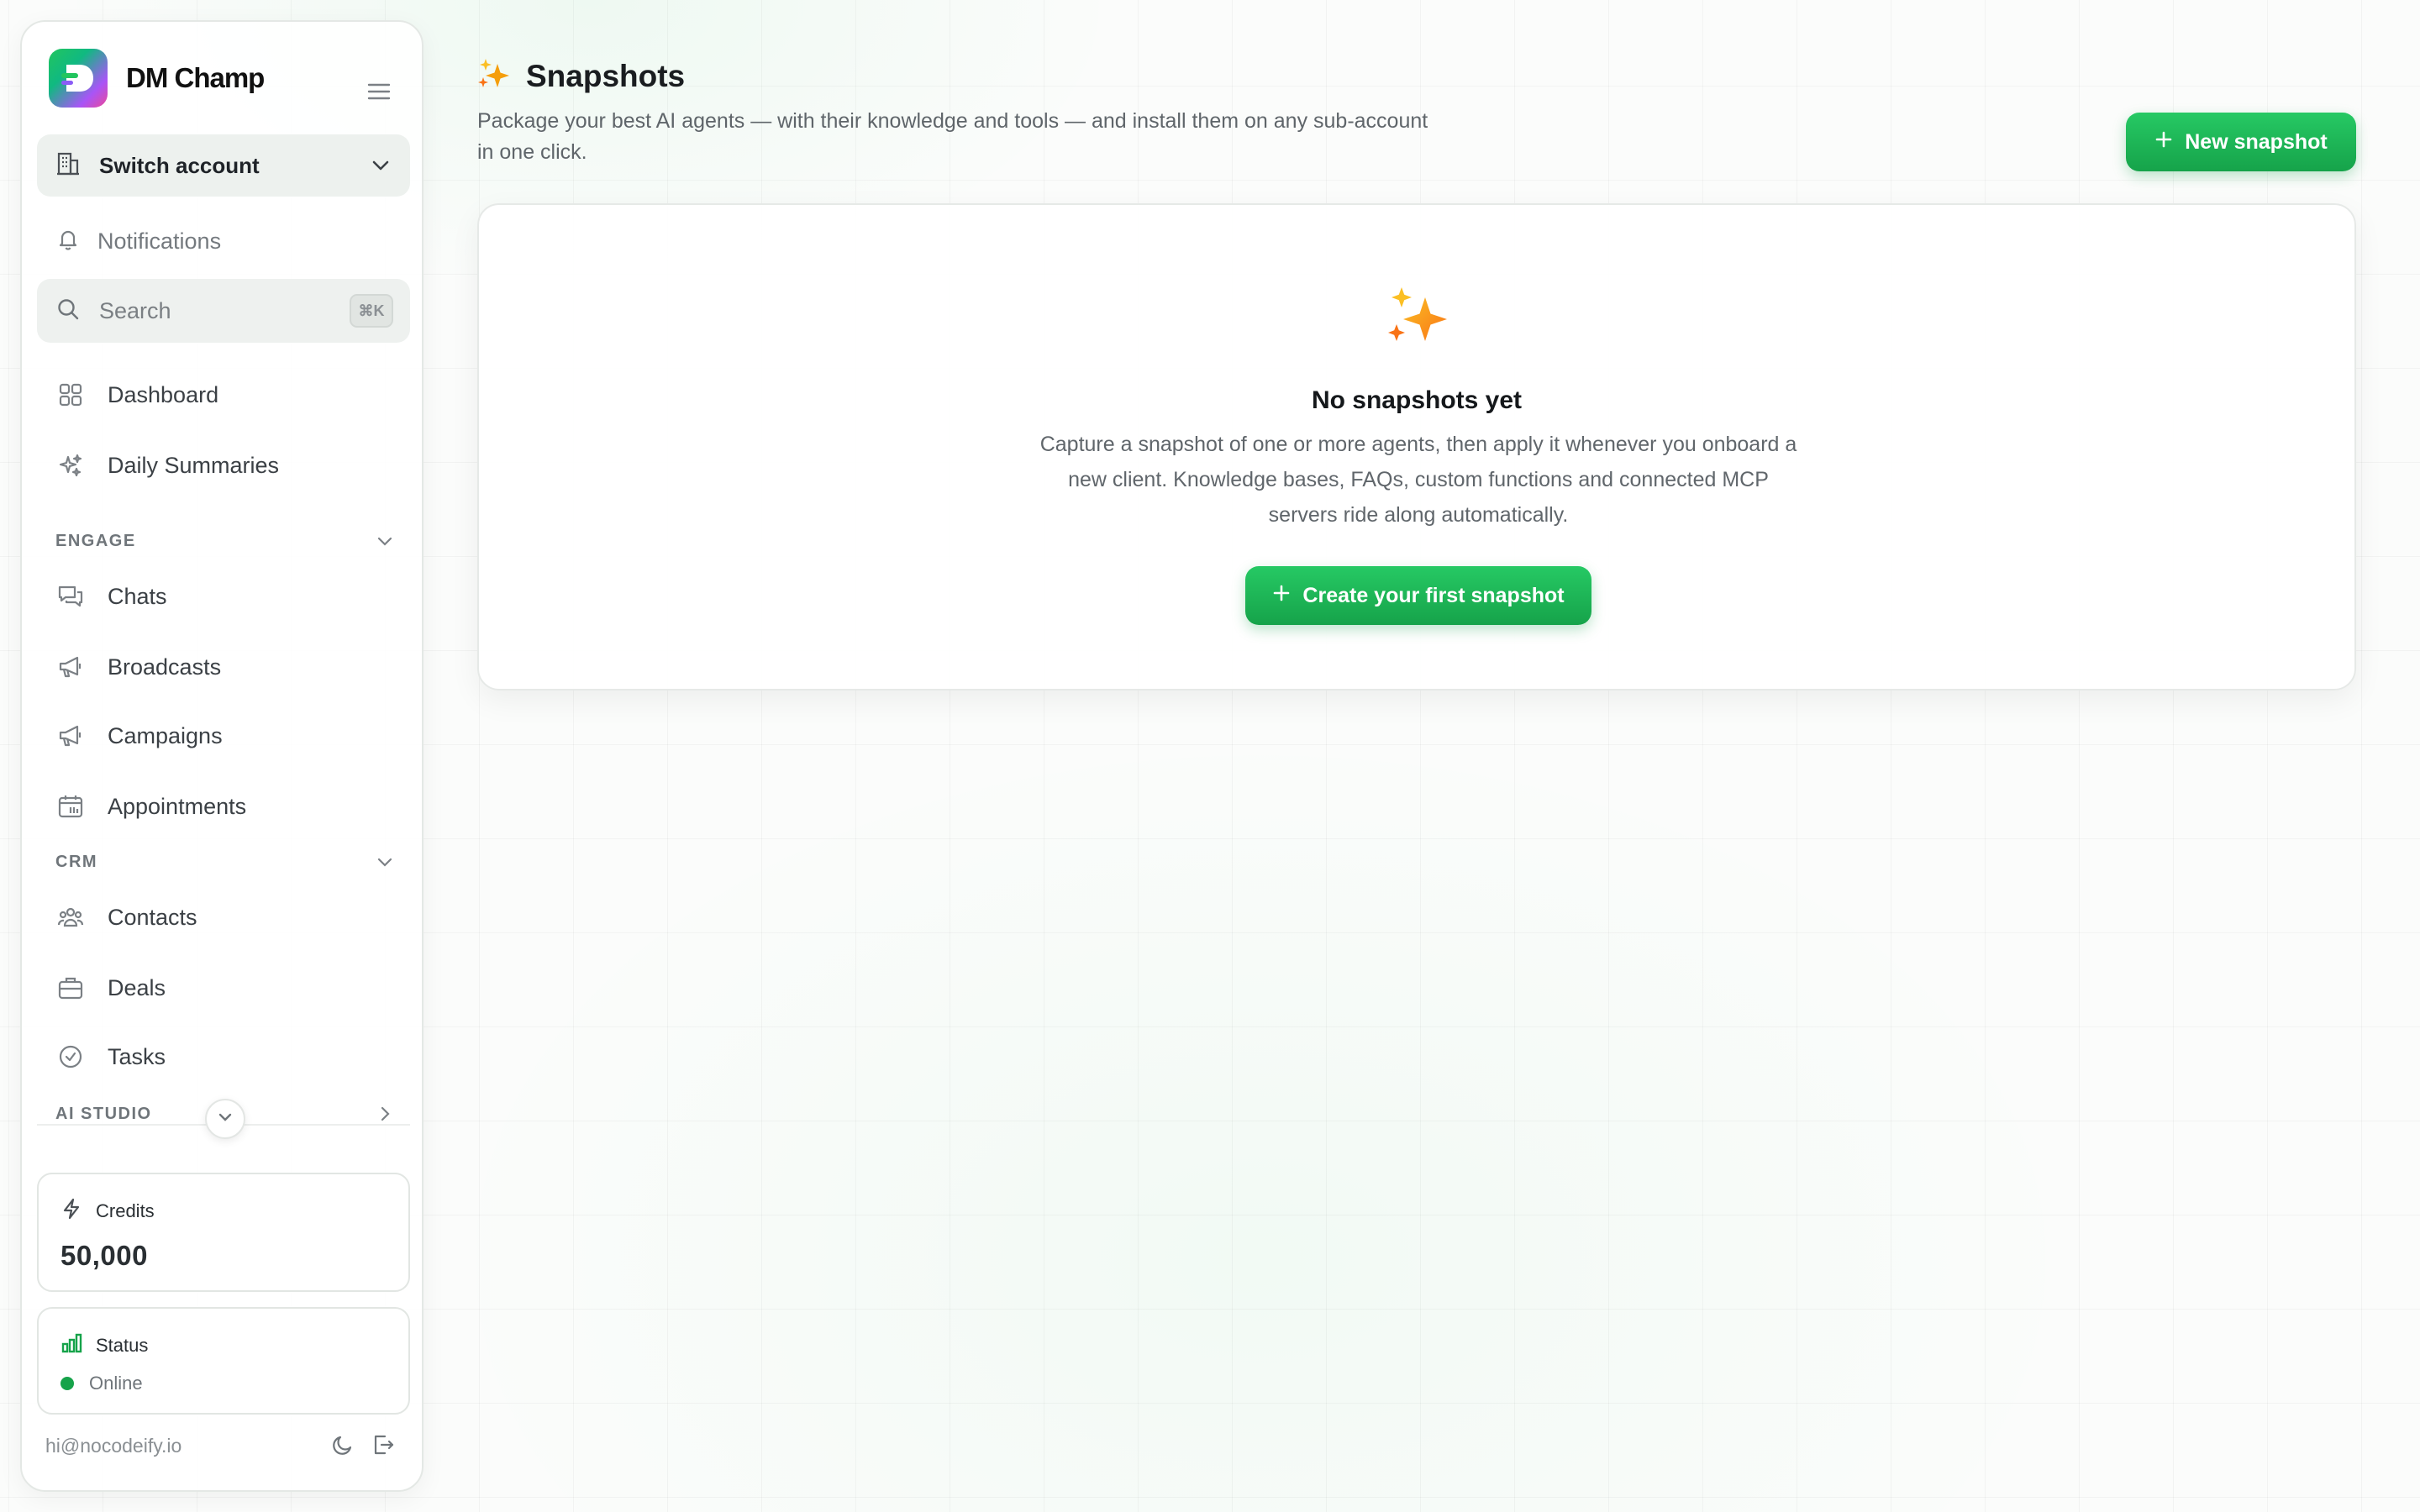  I want to click on logout-icon, so click(383, 1445).